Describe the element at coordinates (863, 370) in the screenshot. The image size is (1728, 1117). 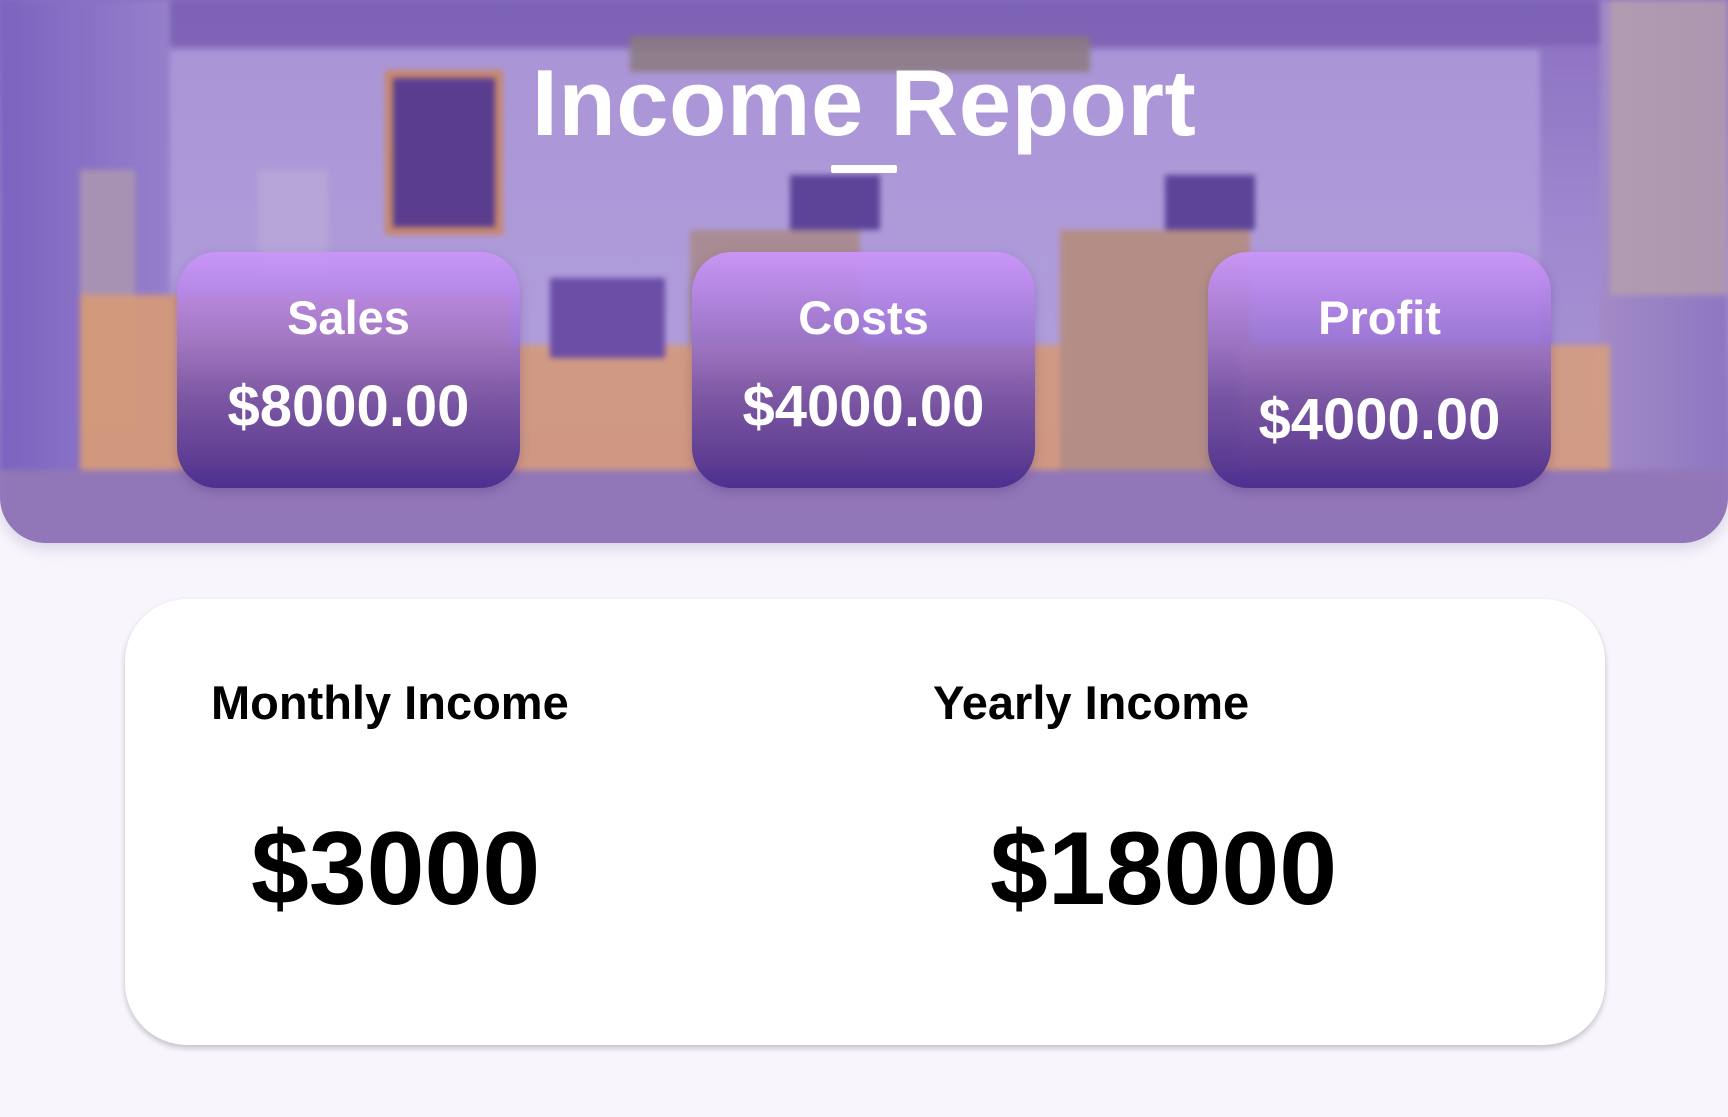
I see `costs-card: Costs $4000.00` at that location.